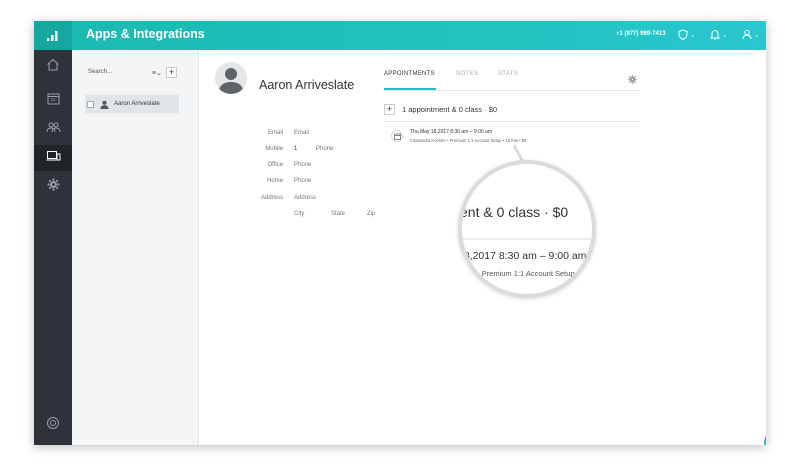 The width and height of the screenshot is (800, 467). I want to click on city-field: City, so click(299, 214).